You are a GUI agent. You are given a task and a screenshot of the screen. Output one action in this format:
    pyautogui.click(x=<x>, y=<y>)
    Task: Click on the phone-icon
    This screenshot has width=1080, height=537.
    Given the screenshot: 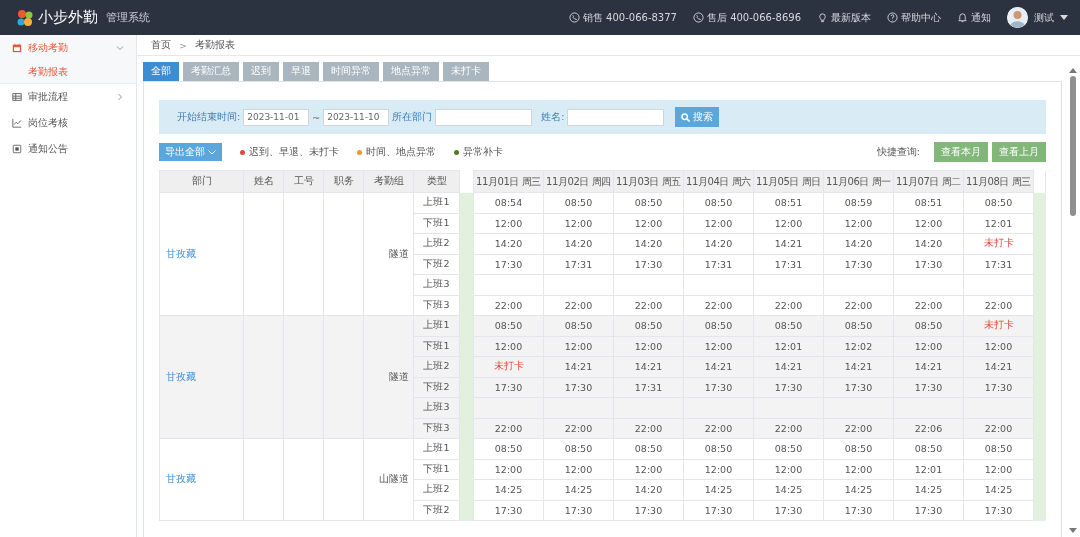 What is the action you would take?
    pyautogui.click(x=698, y=17)
    